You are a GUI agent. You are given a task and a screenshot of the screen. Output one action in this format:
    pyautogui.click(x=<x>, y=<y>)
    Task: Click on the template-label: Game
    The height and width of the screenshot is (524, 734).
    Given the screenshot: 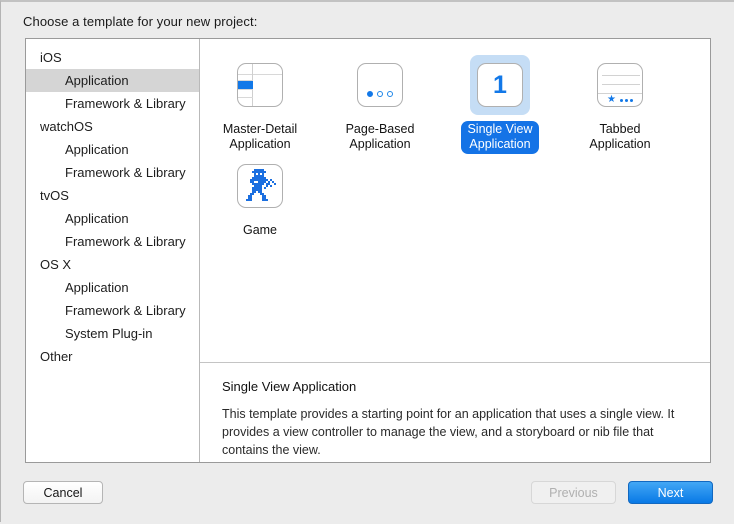 What is the action you would take?
    pyautogui.click(x=260, y=230)
    